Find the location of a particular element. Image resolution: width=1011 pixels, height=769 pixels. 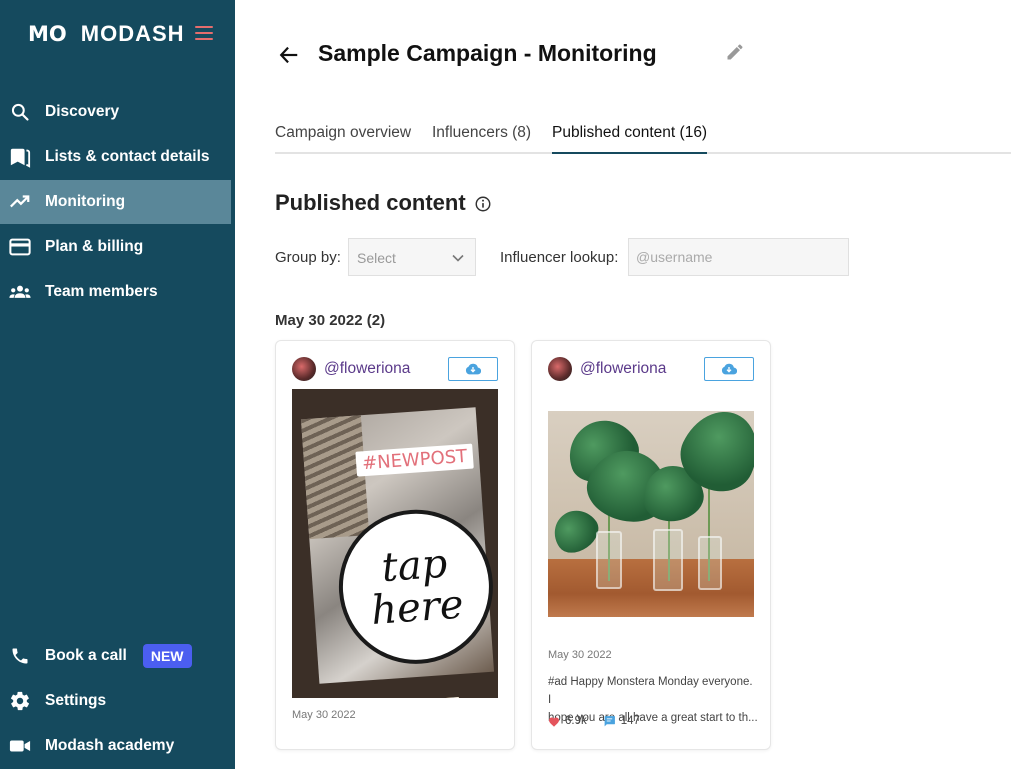

people-icon is located at coordinates (20, 292).